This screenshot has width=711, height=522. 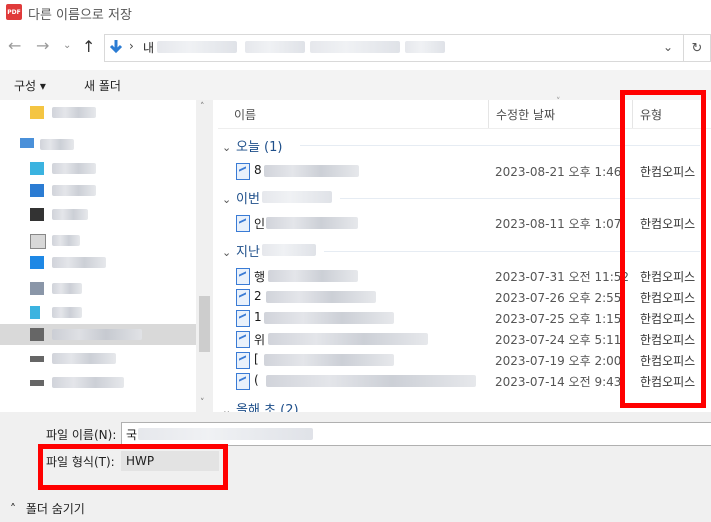 What do you see at coordinates (98, 144) in the screenshot?
I see `nav-item-pc` at bounding box center [98, 144].